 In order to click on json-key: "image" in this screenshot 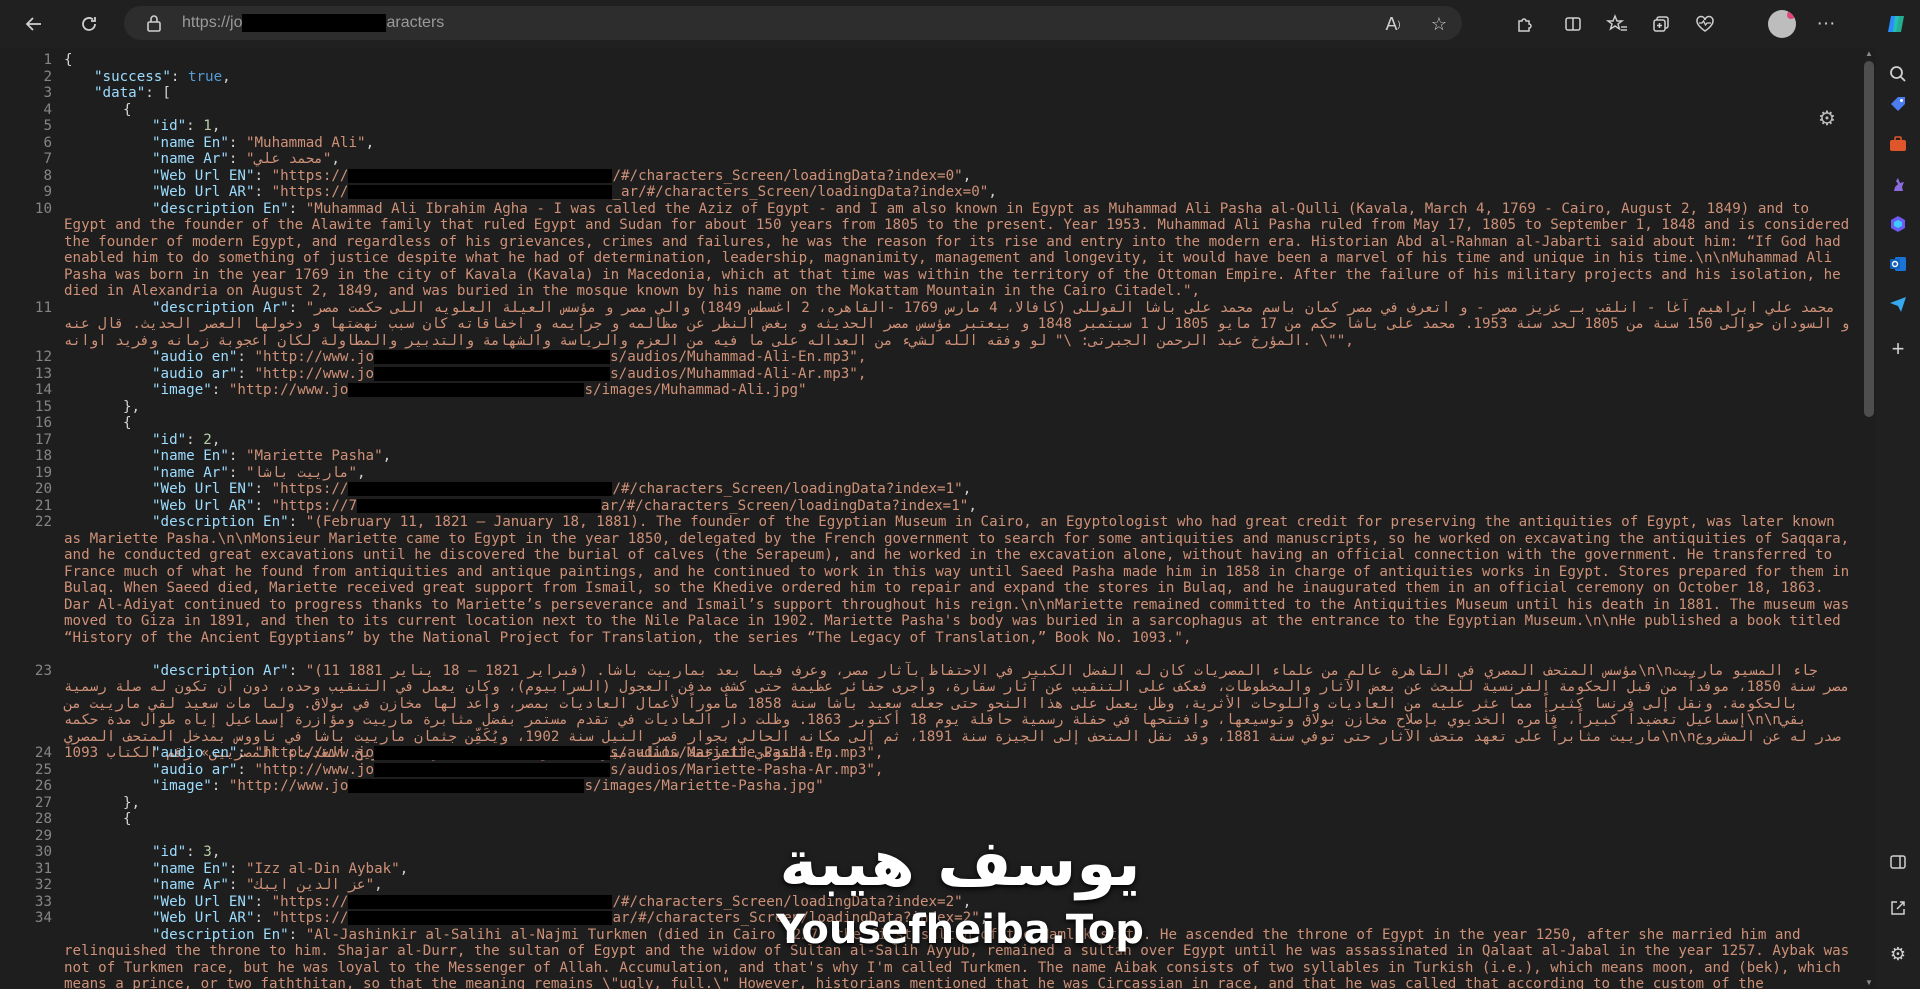, I will do `click(182, 390)`.